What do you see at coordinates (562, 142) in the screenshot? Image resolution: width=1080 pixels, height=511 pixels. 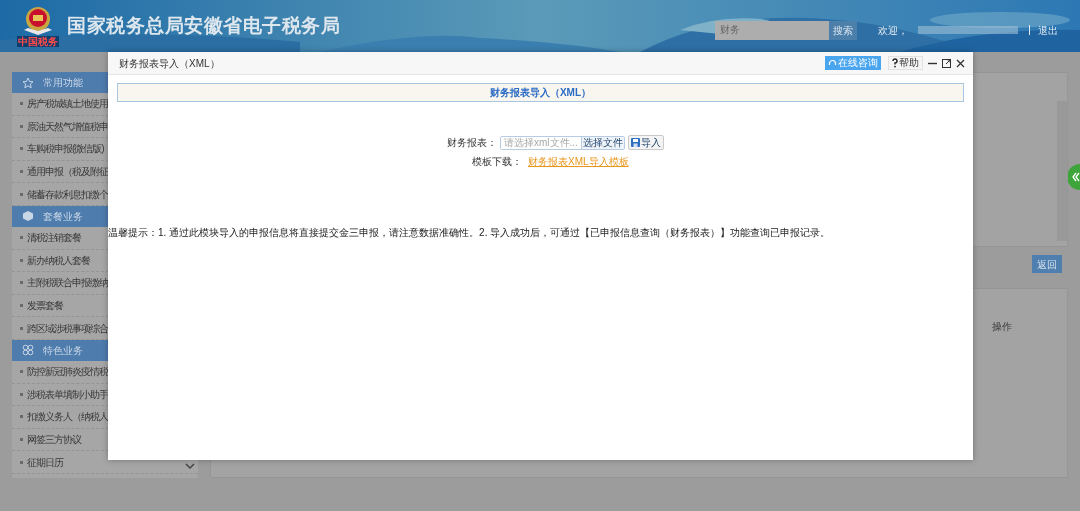 I see `file-field: 请选择xml文件... 选择文件` at bounding box center [562, 142].